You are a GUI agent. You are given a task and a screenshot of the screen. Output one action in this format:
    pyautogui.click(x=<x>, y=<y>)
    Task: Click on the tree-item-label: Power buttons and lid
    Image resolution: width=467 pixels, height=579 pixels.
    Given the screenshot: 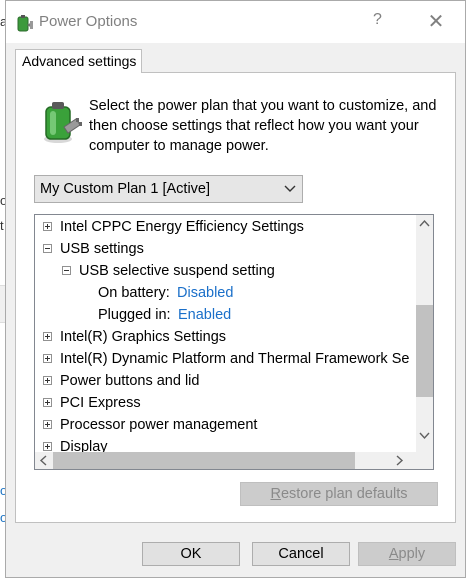 What is the action you would take?
    pyautogui.click(x=130, y=381)
    